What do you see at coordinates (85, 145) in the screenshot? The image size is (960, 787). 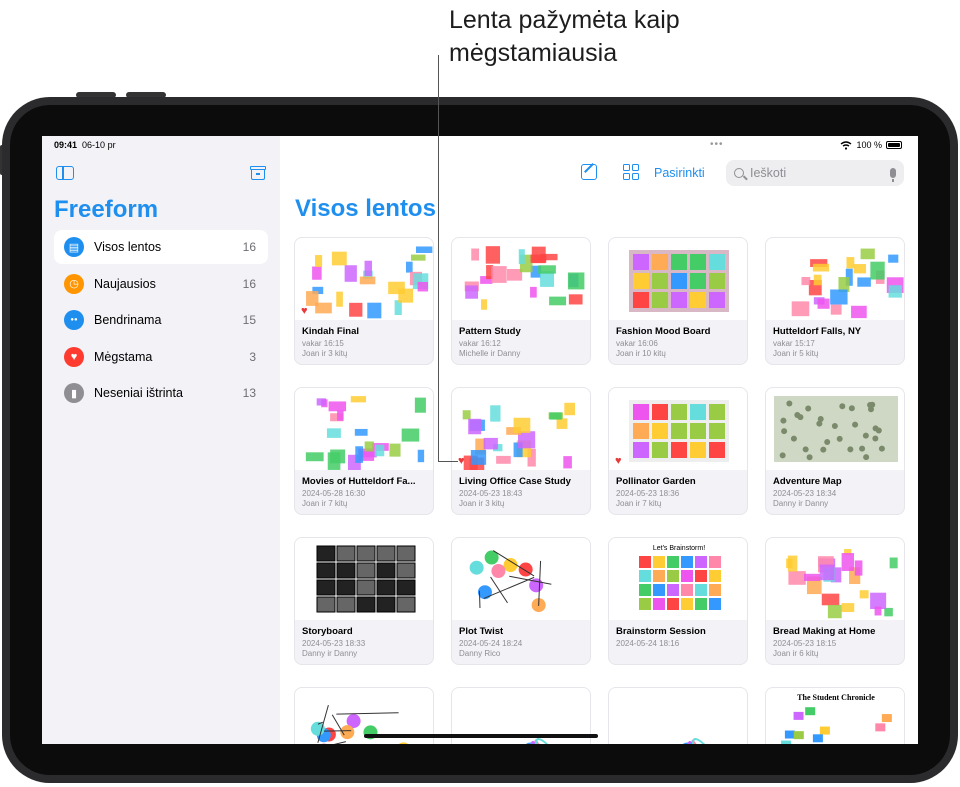 I see `status-time: 09:41 06-10 pr` at bounding box center [85, 145].